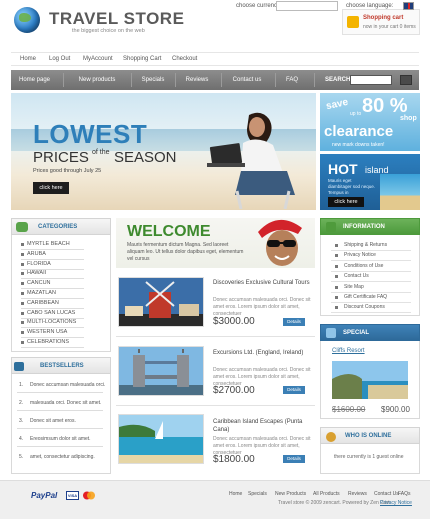 The height and width of the screenshot is (519, 430). I want to click on search-label: SEARCH, so click(338, 80).